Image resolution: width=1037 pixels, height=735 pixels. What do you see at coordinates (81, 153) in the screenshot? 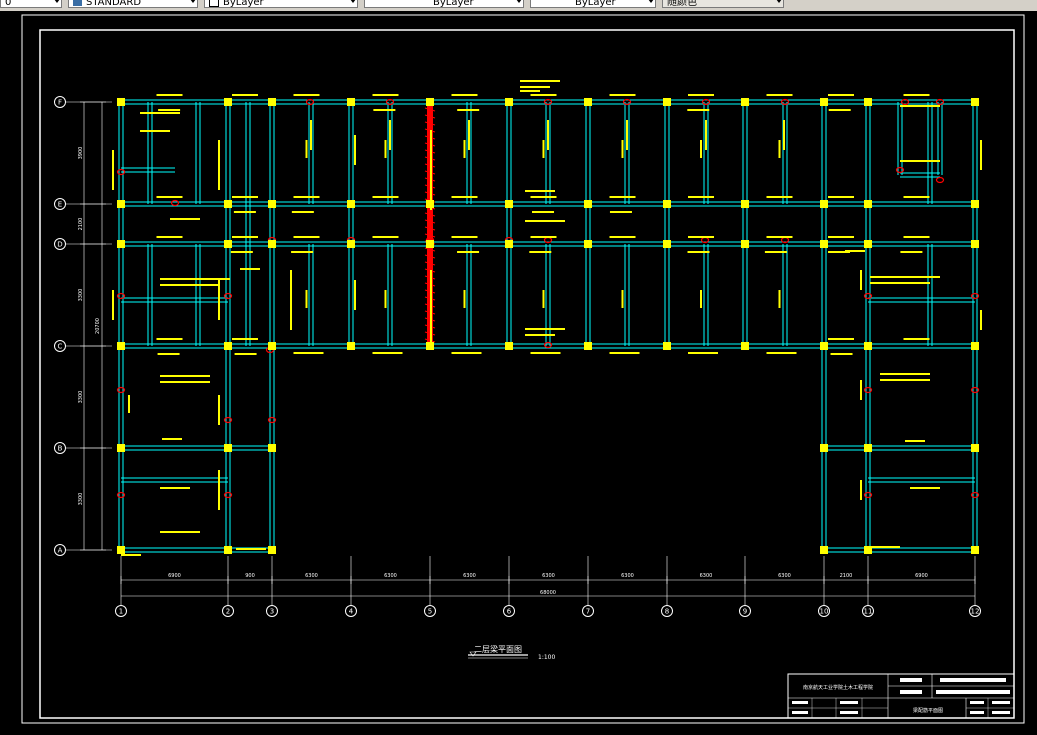
I see `vertical-dim-text: 3900` at bounding box center [81, 153].